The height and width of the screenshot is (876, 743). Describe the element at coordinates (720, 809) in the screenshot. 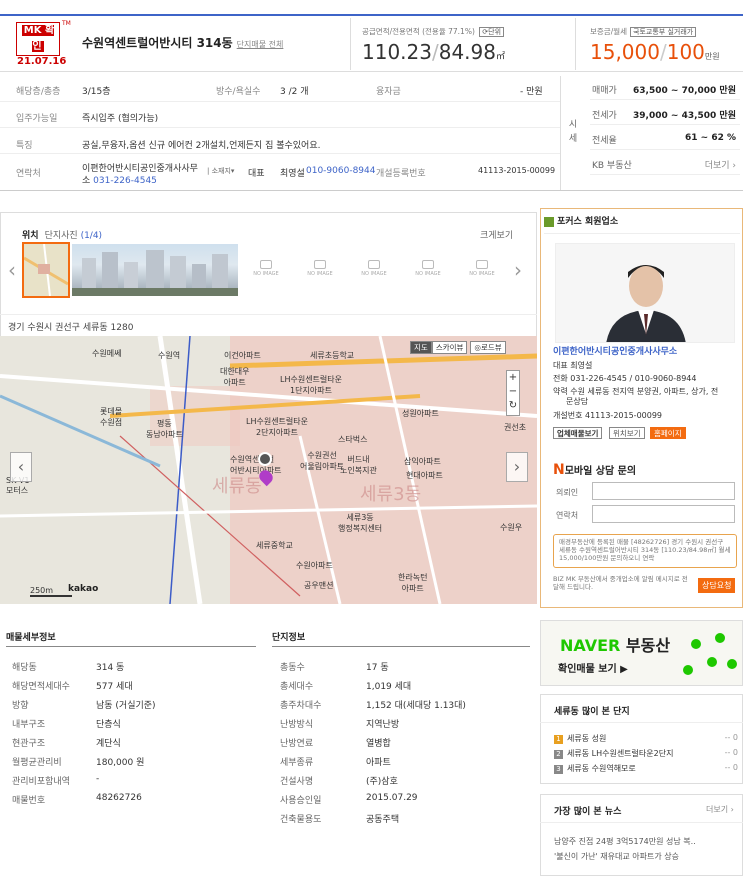

I see `news-more-link: 더보기 ›` at that location.